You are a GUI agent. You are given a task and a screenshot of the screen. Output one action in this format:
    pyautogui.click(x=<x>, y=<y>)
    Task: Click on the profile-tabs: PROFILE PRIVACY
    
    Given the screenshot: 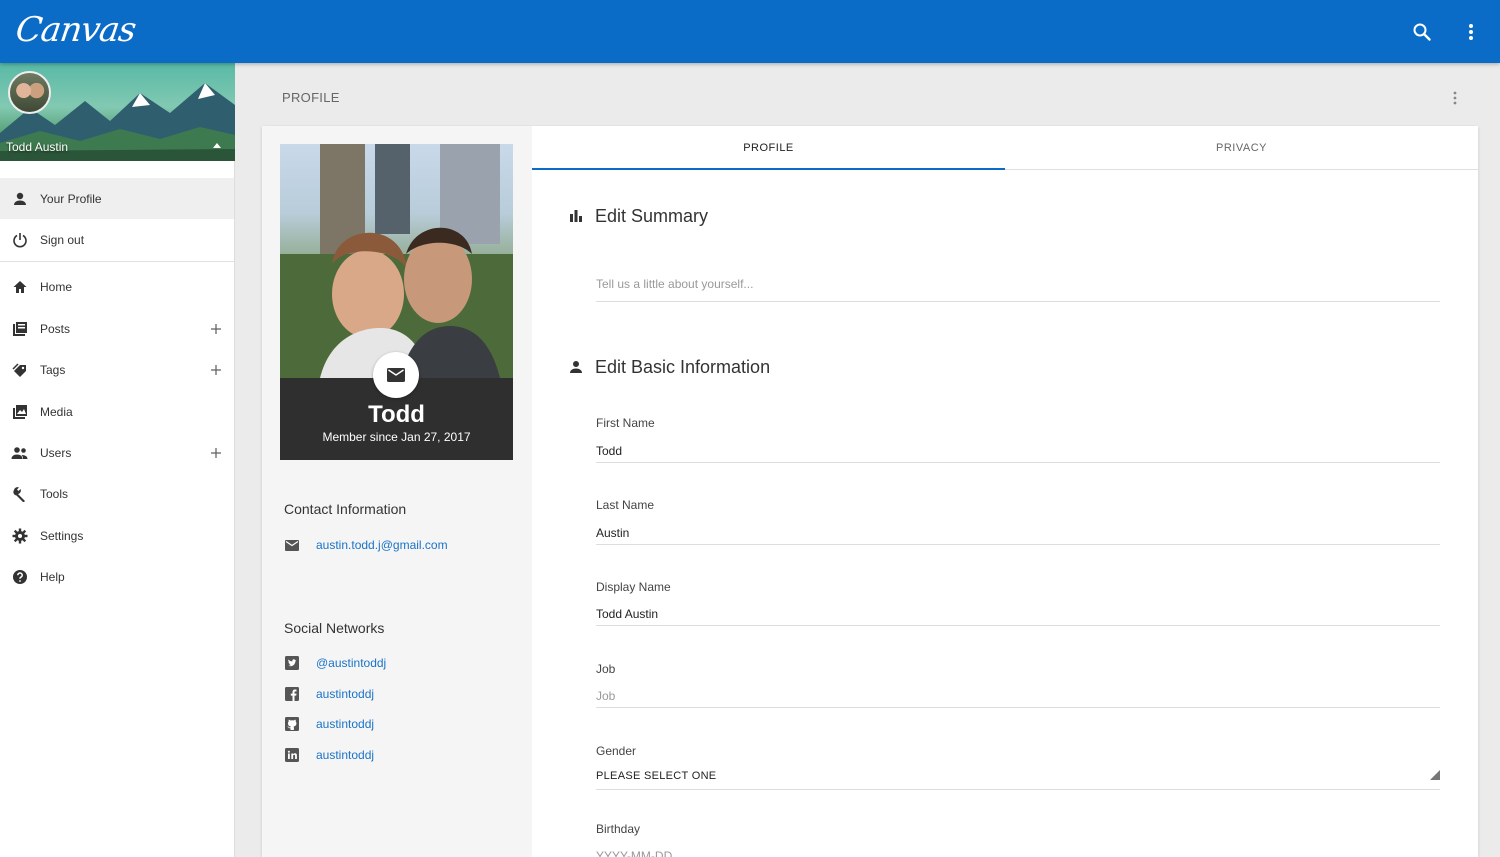 What is the action you would take?
    pyautogui.click(x=1005, y=148)
    